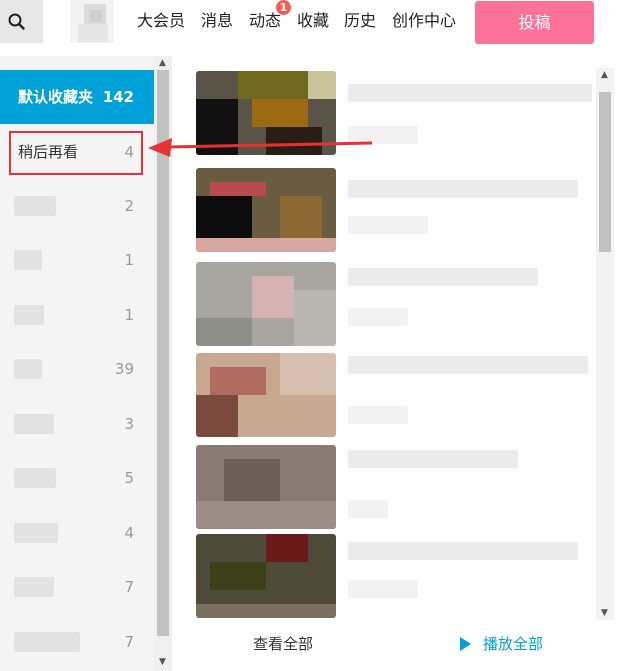 This screenshot has height=671, width=619. What do you see at coordinates (260, 147) in the screenshot?
I see `red-annotation-arrow` at bounding box center [260, 147].